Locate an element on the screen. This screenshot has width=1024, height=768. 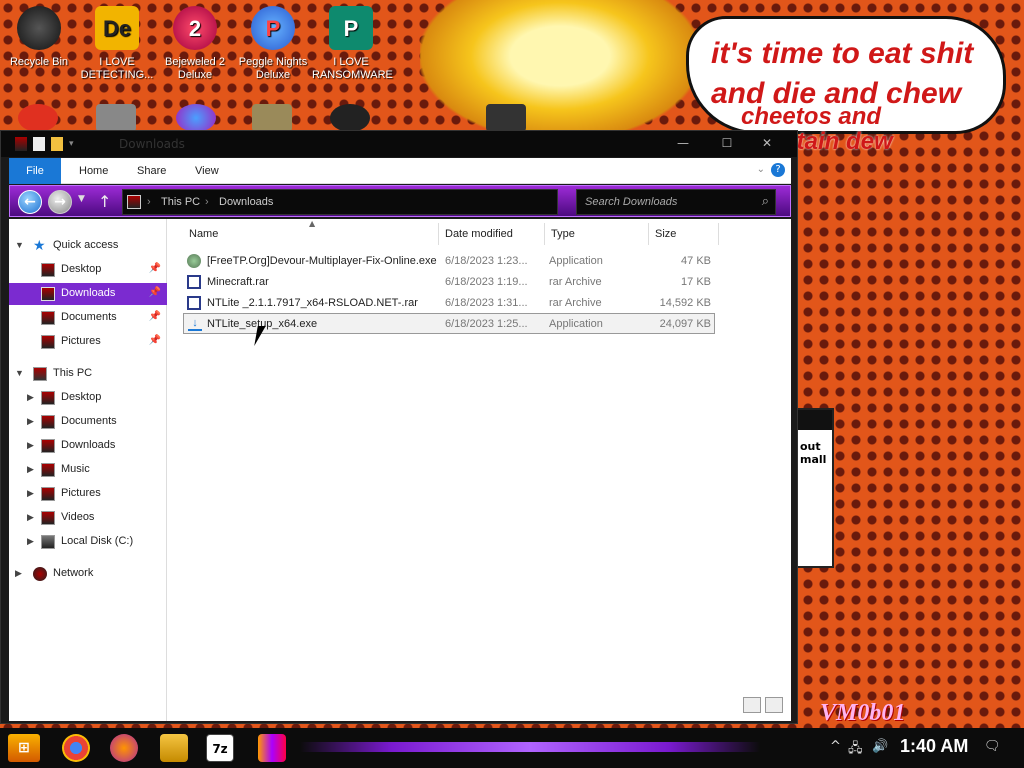
nav-pc-music: ▶ Music is located at coordinates (88, 470).